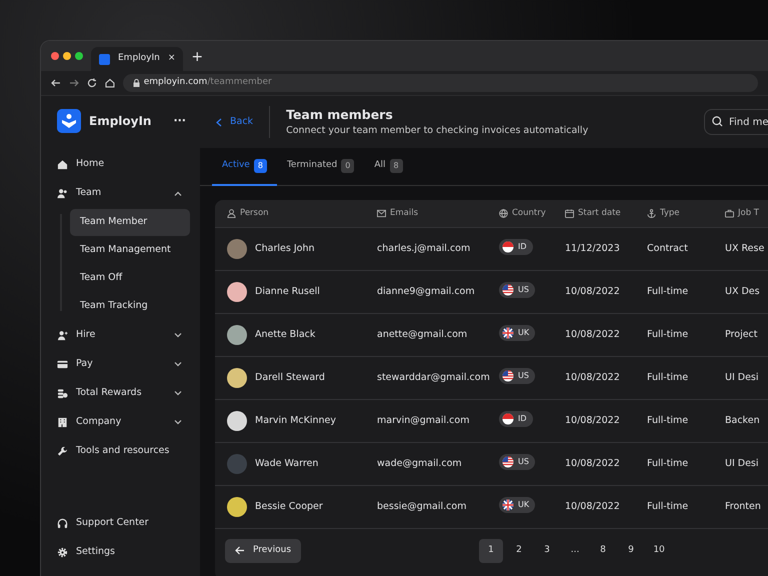 The image size is (768, 576). I want to click on page-button: 3, so click(547, 550).